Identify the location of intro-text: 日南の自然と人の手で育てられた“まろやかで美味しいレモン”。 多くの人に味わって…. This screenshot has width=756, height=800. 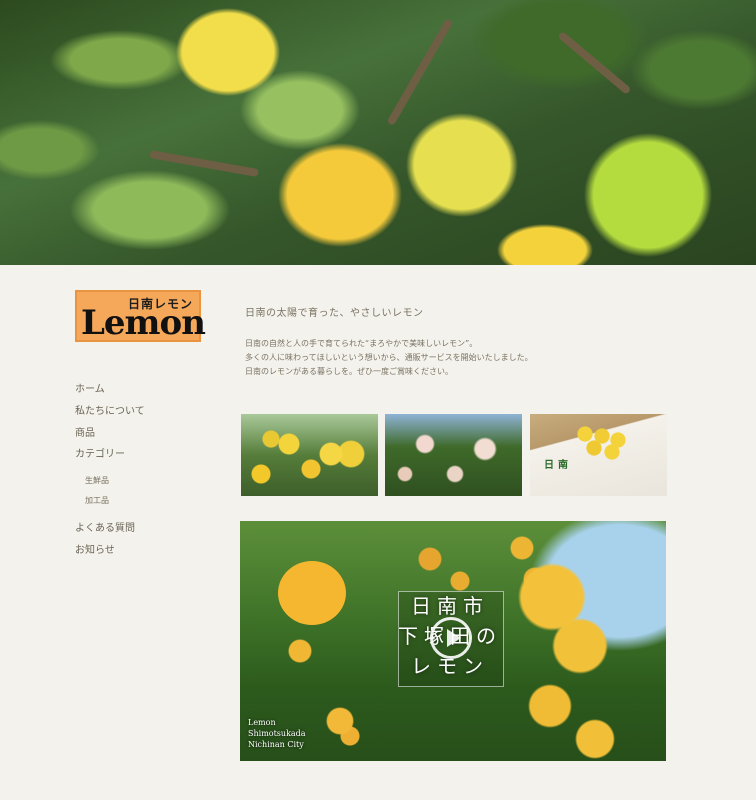
(389, 358).